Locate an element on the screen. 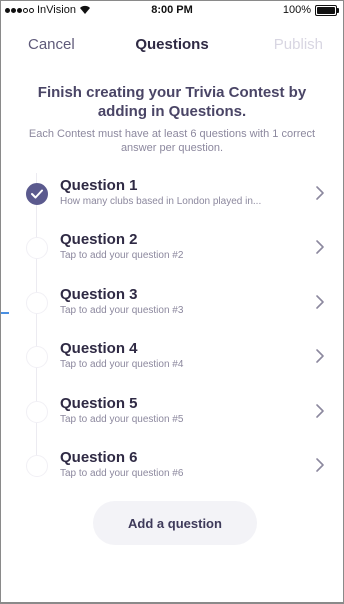  question-title: Question 5 is located at coordinates (99, 403).